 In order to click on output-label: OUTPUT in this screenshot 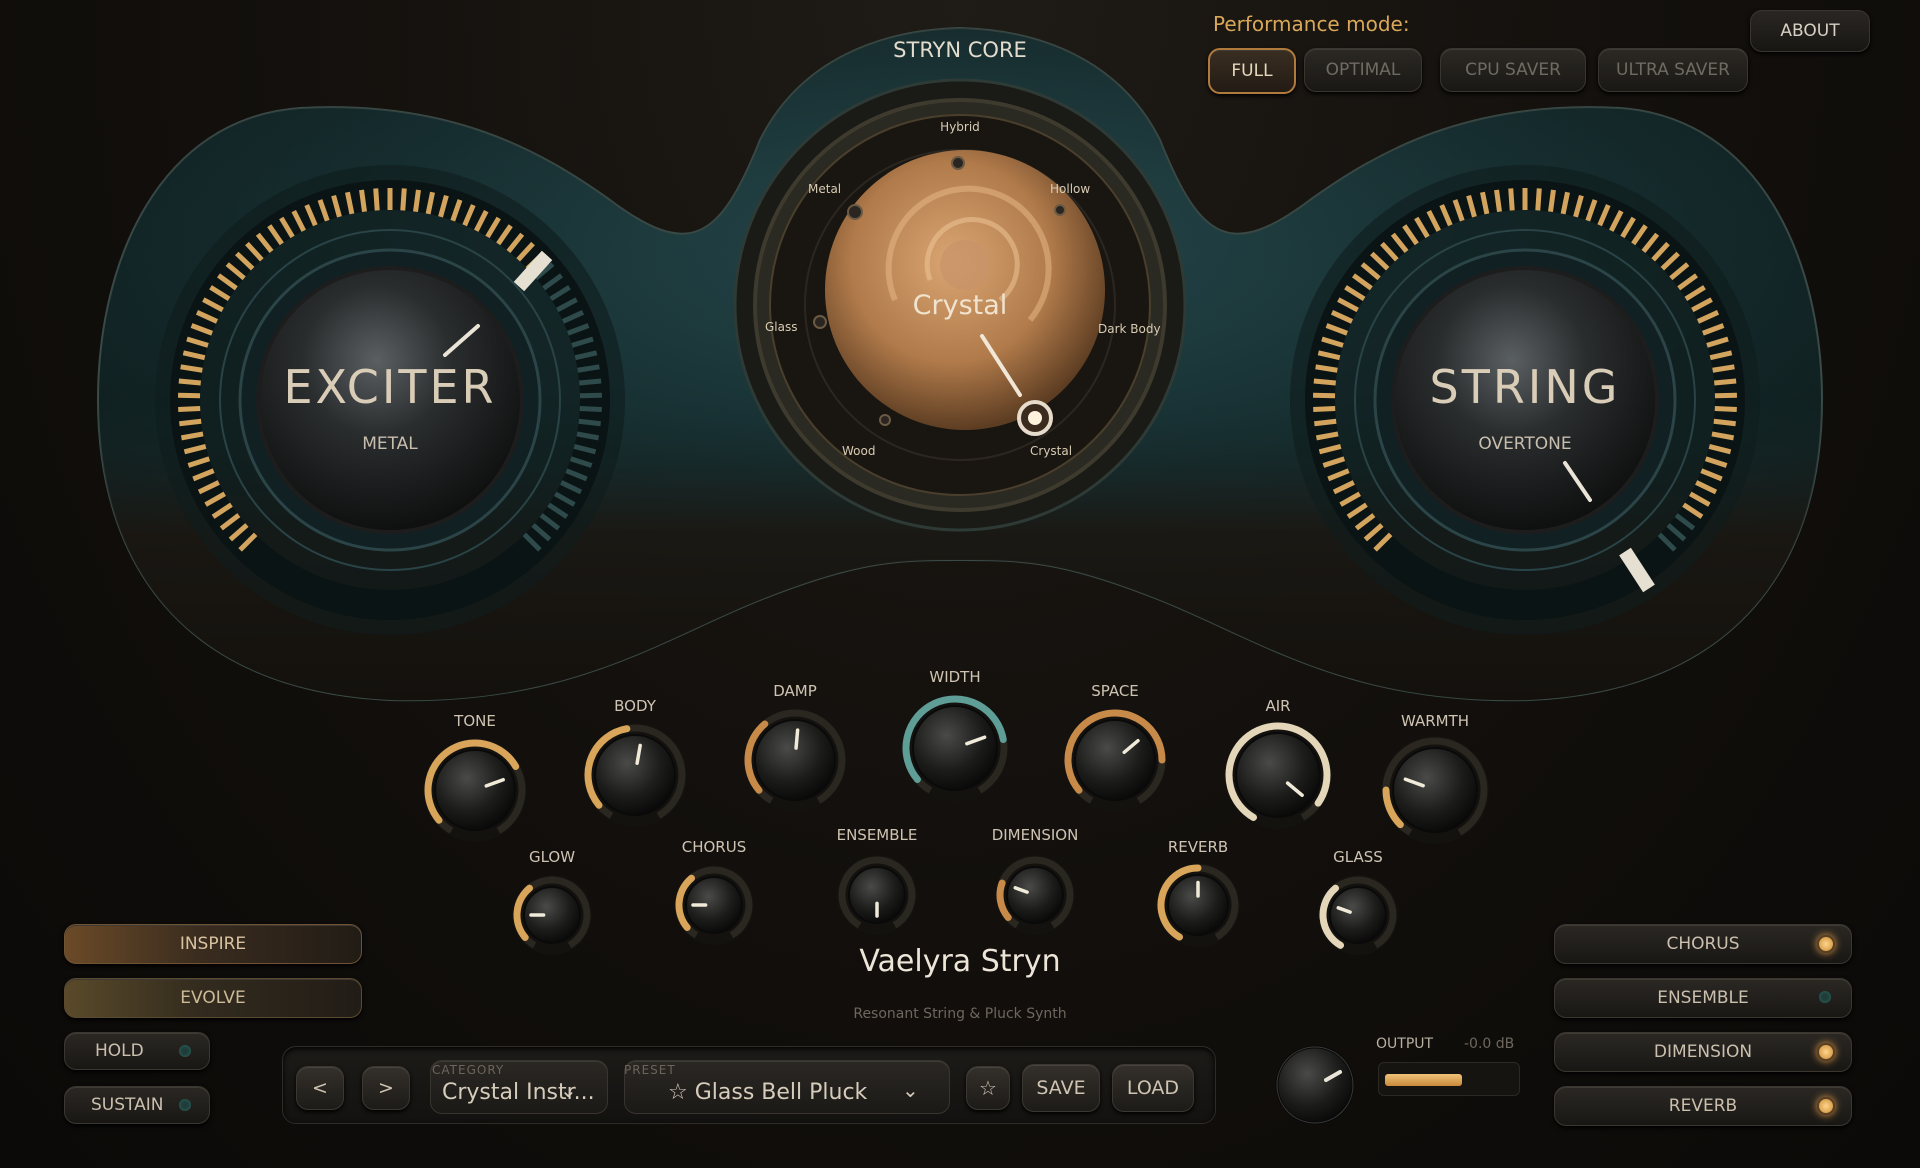, I will do `click(1405, 1044)`.